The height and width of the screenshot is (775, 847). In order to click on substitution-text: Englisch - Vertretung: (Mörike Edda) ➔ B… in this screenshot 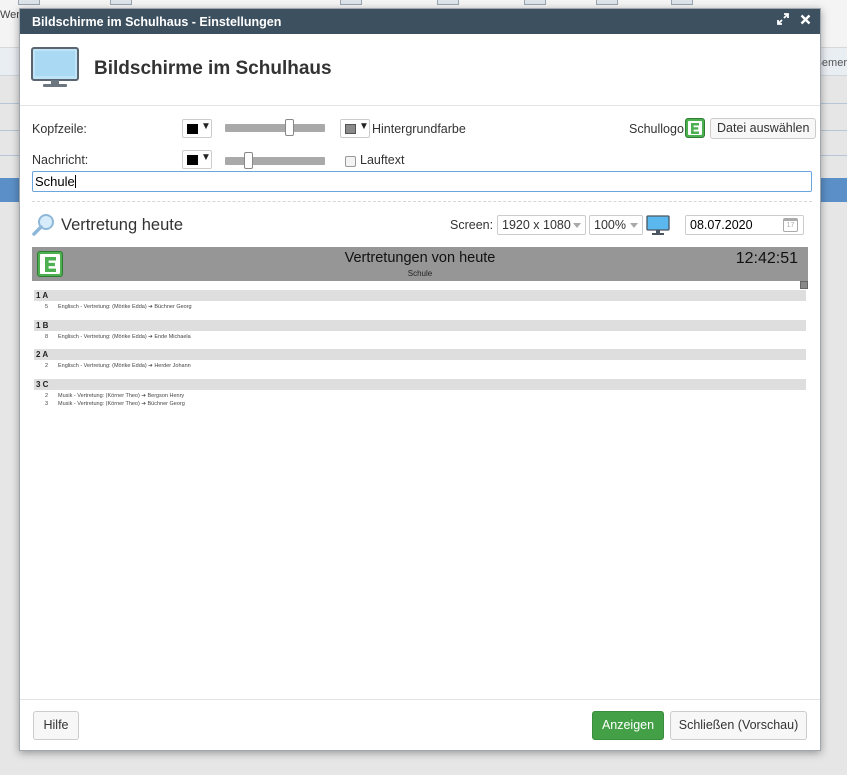, I will do `click(125, 307)`.